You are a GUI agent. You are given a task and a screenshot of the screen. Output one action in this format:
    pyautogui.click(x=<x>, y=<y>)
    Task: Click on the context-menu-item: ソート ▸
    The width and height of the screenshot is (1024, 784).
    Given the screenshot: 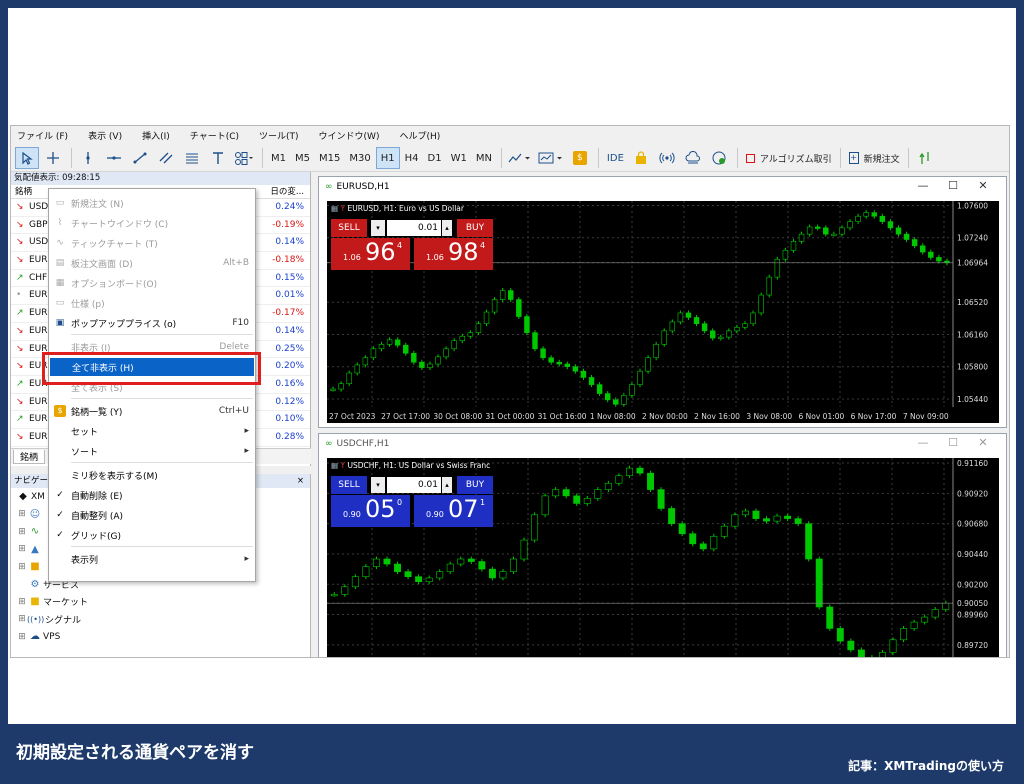 What is the action you would take?
    pyautogui.click(x=152, y=451)
    